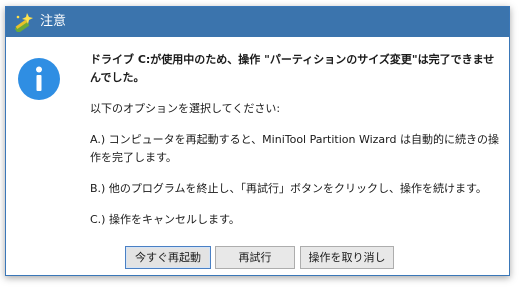 The image size is (519, 288). I want to click on cancel-operation-button: 操作を取り消し, so click(347, 257).